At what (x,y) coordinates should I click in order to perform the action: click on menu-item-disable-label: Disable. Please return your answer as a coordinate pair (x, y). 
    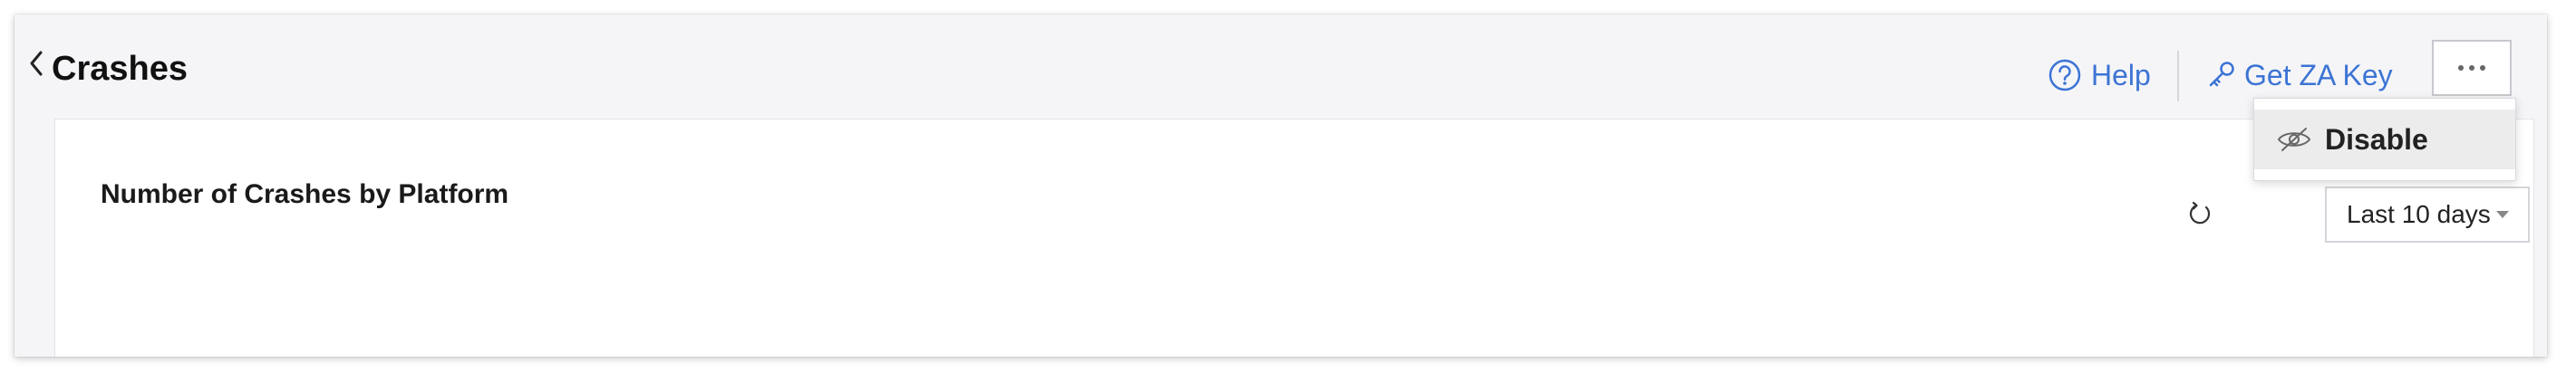
    Looking at the image, I should click on (2376, 139).